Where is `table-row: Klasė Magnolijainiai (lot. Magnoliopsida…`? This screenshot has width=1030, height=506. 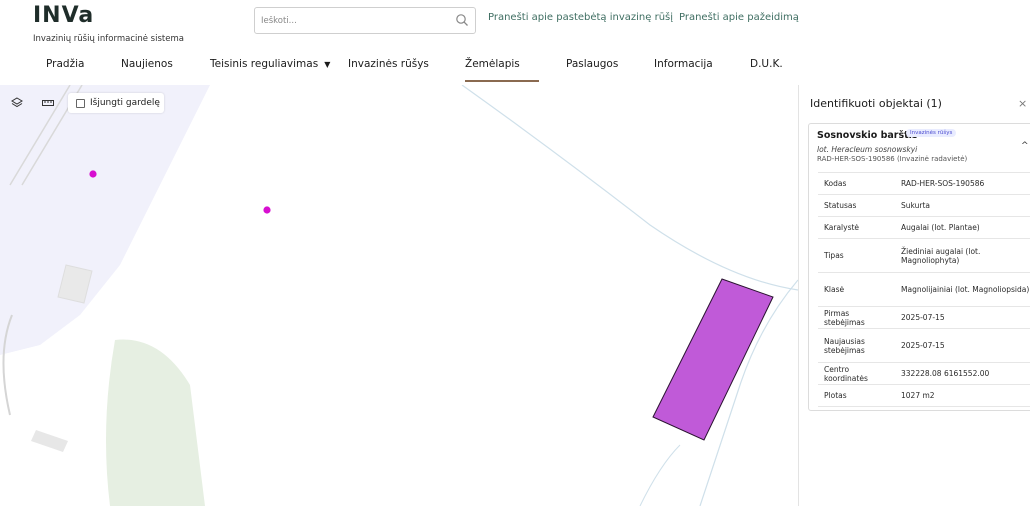 table-row: Klasė Magnolijainiai (lot. Magnoliopsida… is located at coordinates (924, 289).